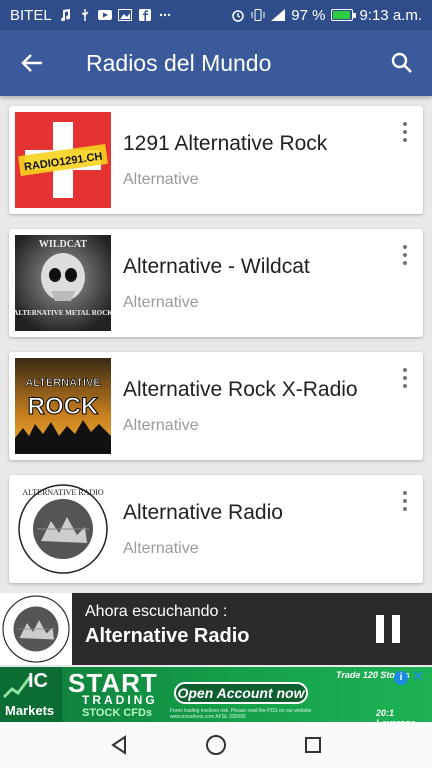  What do you see at coordinates (401, 678) in the screenshot?
I see `ad-info-icon: i` at bounding box center [401, 678].